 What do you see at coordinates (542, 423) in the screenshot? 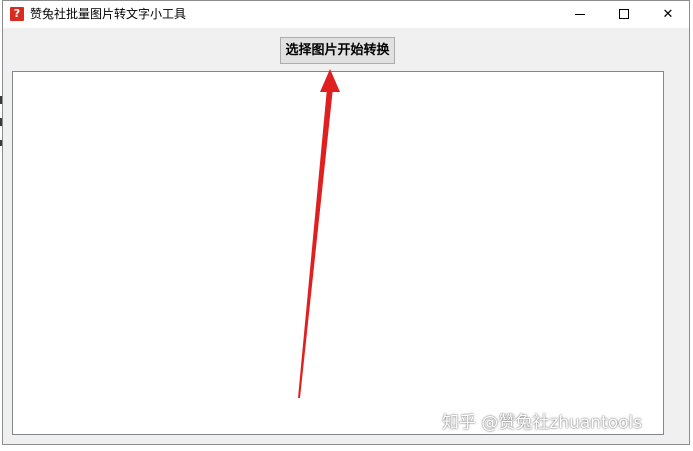
I see `watermark-text: 知乎 @赞兔社zhuantools` at bounding box center [542, 423].